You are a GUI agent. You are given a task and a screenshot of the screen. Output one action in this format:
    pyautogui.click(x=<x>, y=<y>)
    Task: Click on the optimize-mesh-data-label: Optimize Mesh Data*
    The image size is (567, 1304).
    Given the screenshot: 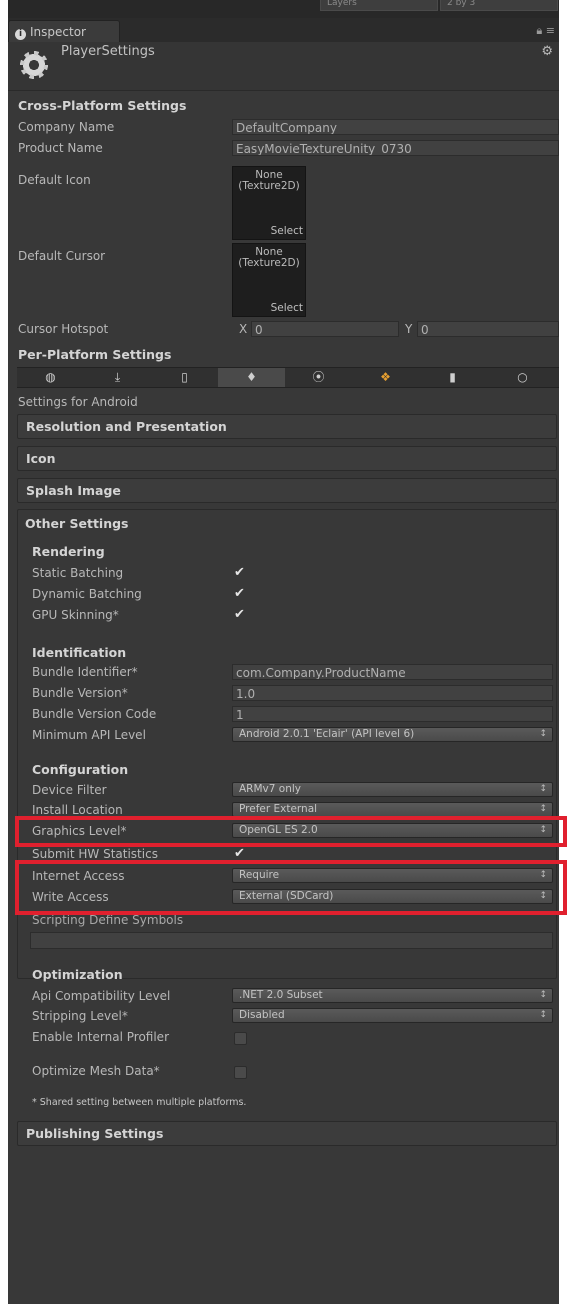 What is the action you would take?
    pyautogui.click(x=96, y=1071)
    